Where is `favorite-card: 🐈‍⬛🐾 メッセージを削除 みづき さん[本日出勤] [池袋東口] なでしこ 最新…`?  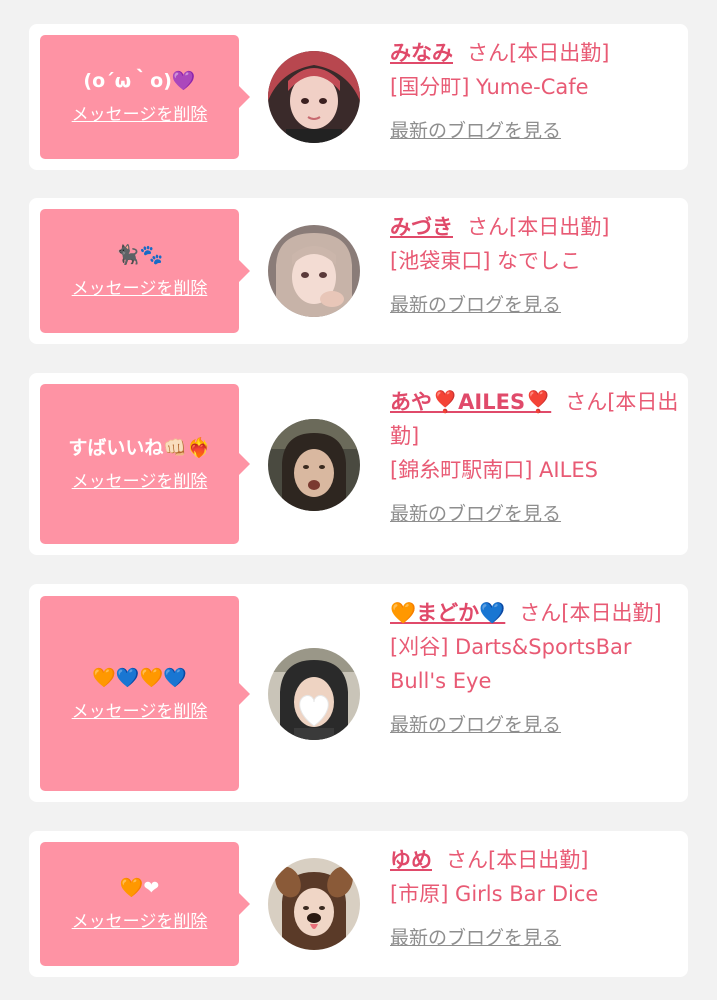 favorite-card: 🐈‍⬛🐾 メッセージを削除 みづき さん[本日出勤] [池袋東口] なでしこ 最新… is located at coordinates (358, 271).